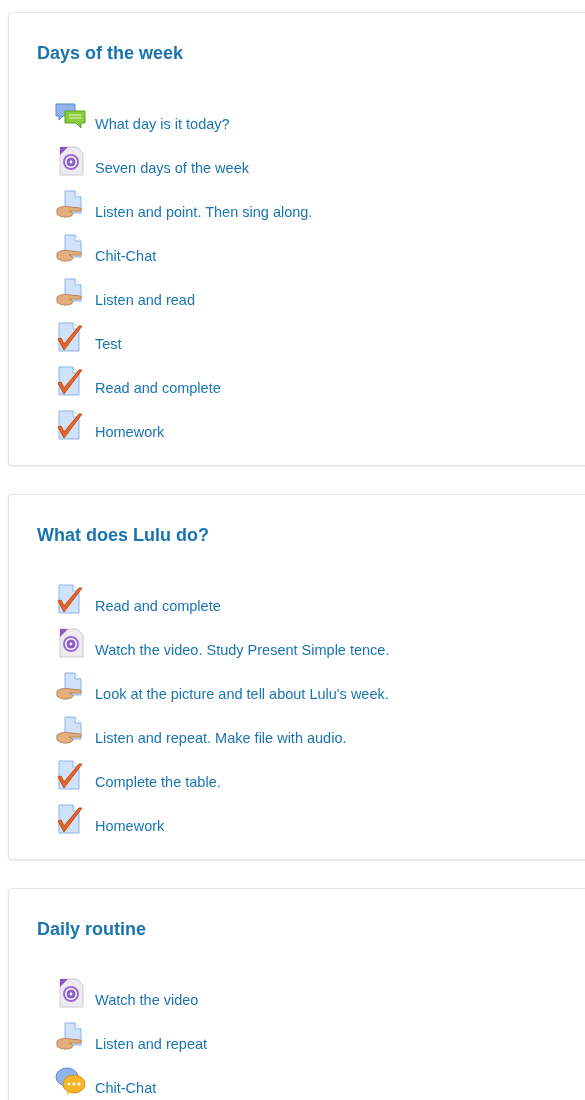 Image resolution: width=585 pixels, height=1100 pixels. What do you see at coordinates (221, 738) in the screenshot?
I see `activity-link: Listen and repeat. Make file with audio.` at bounding box center [221, 738].